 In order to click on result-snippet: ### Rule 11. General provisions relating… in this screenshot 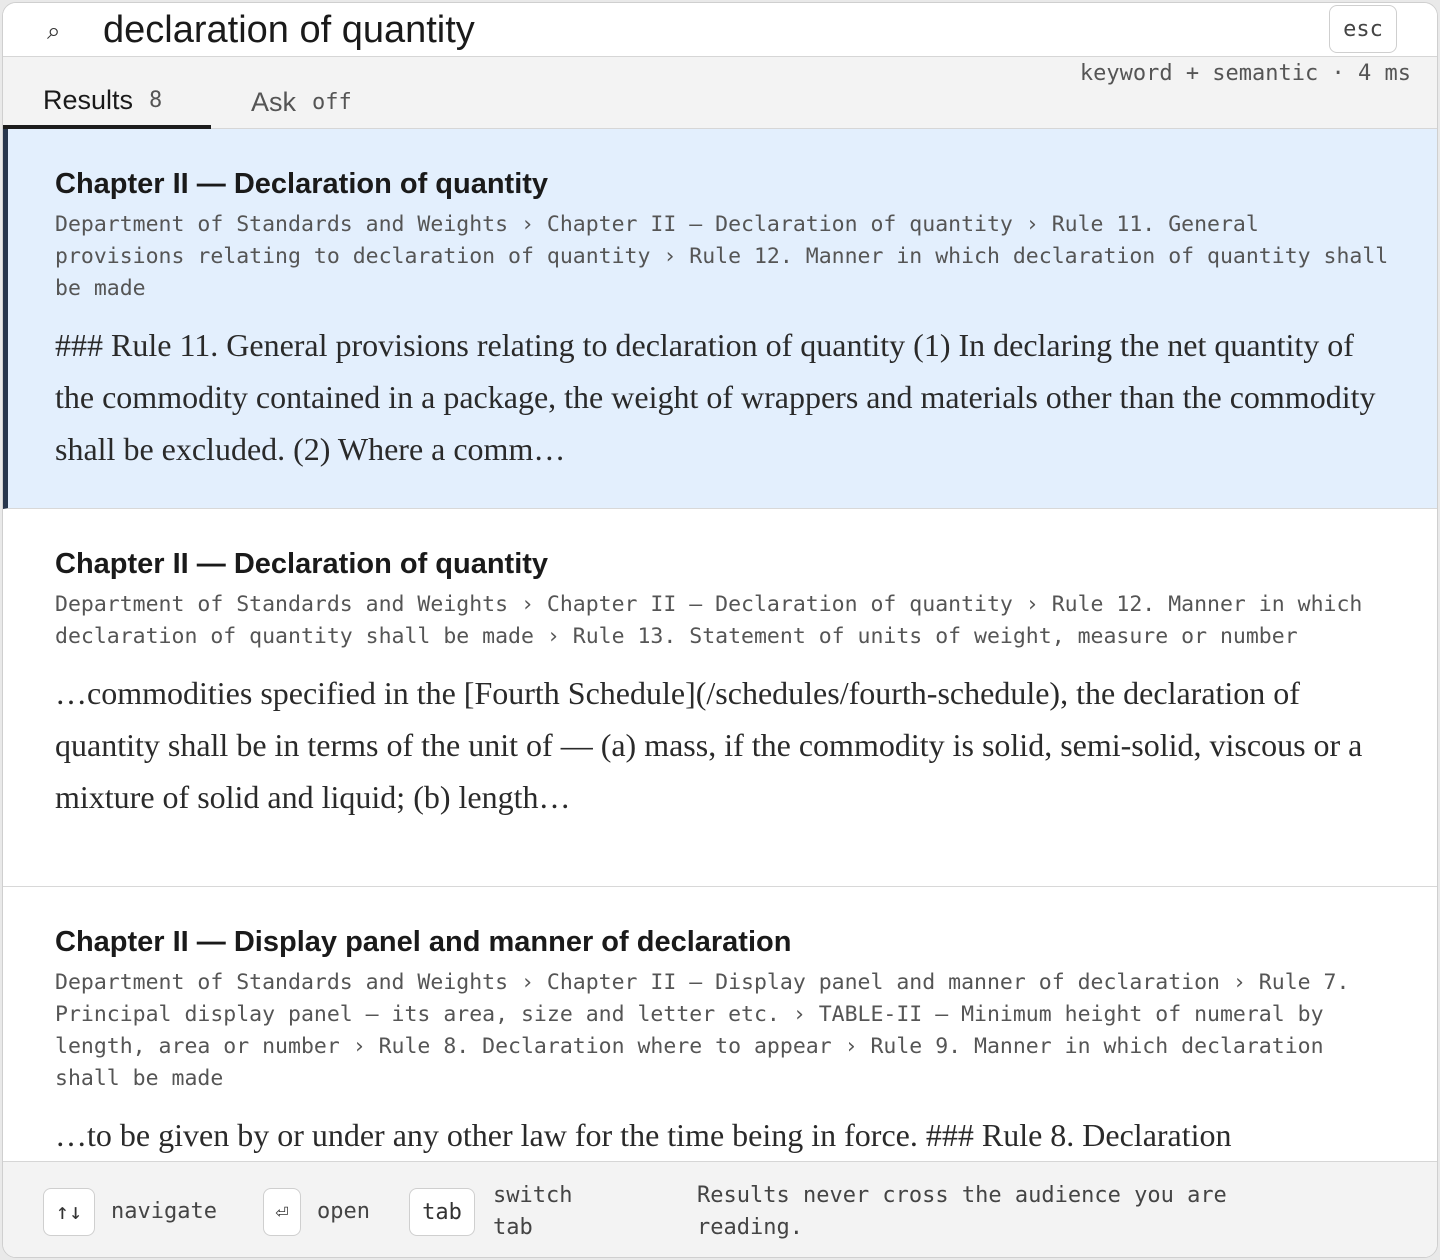, I will do `click(715, 397)`.